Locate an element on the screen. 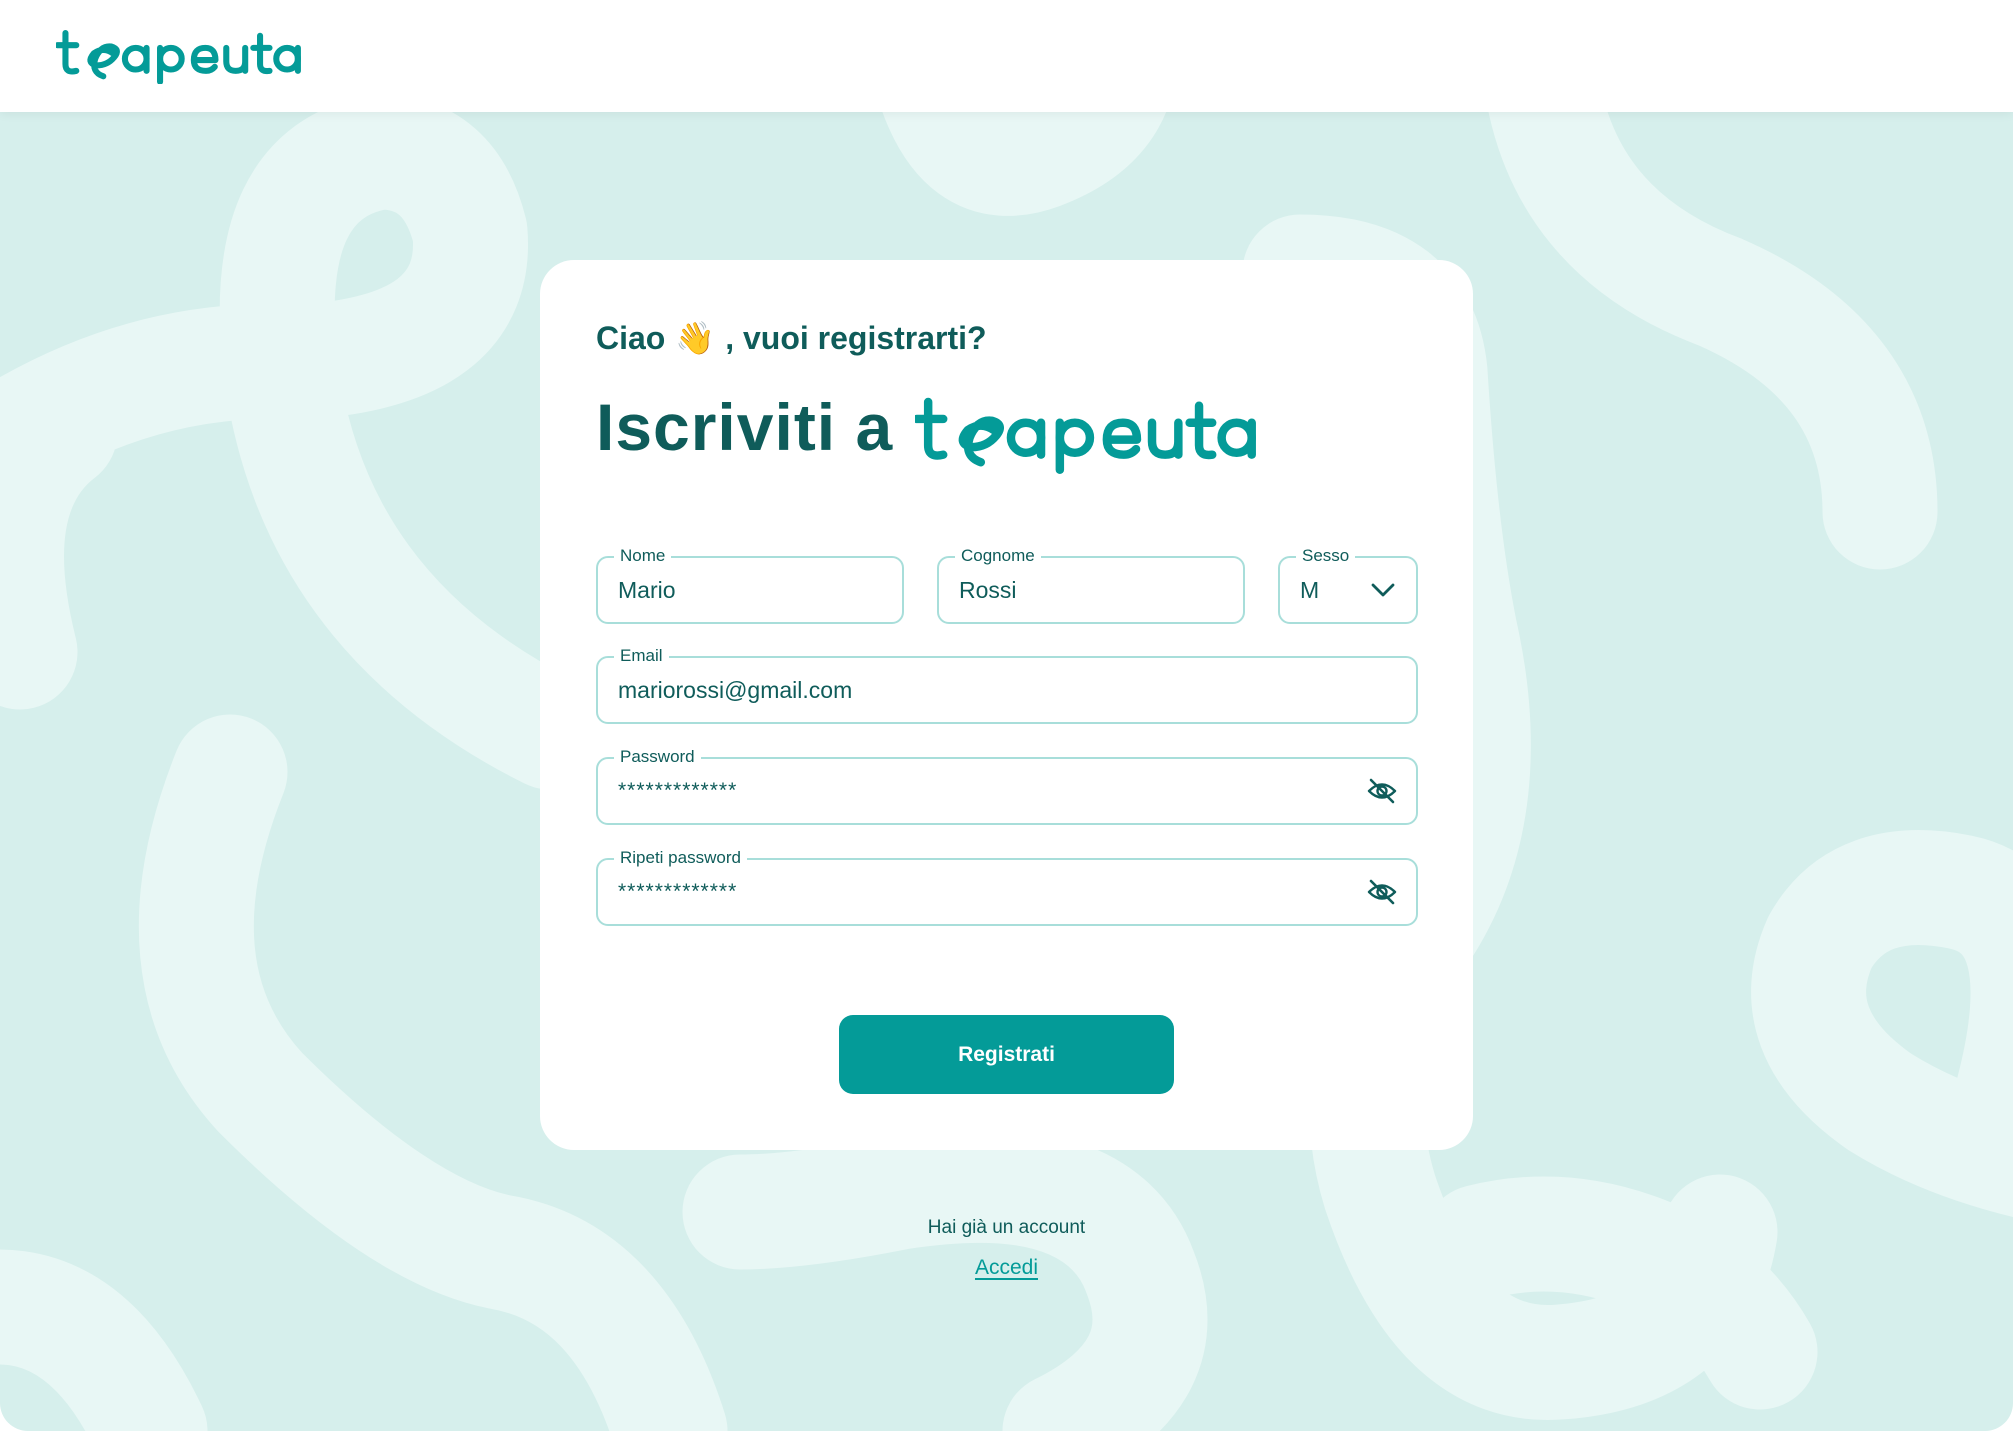  login-prompt: Hai già un account is located at coordinates (1006, 1227).